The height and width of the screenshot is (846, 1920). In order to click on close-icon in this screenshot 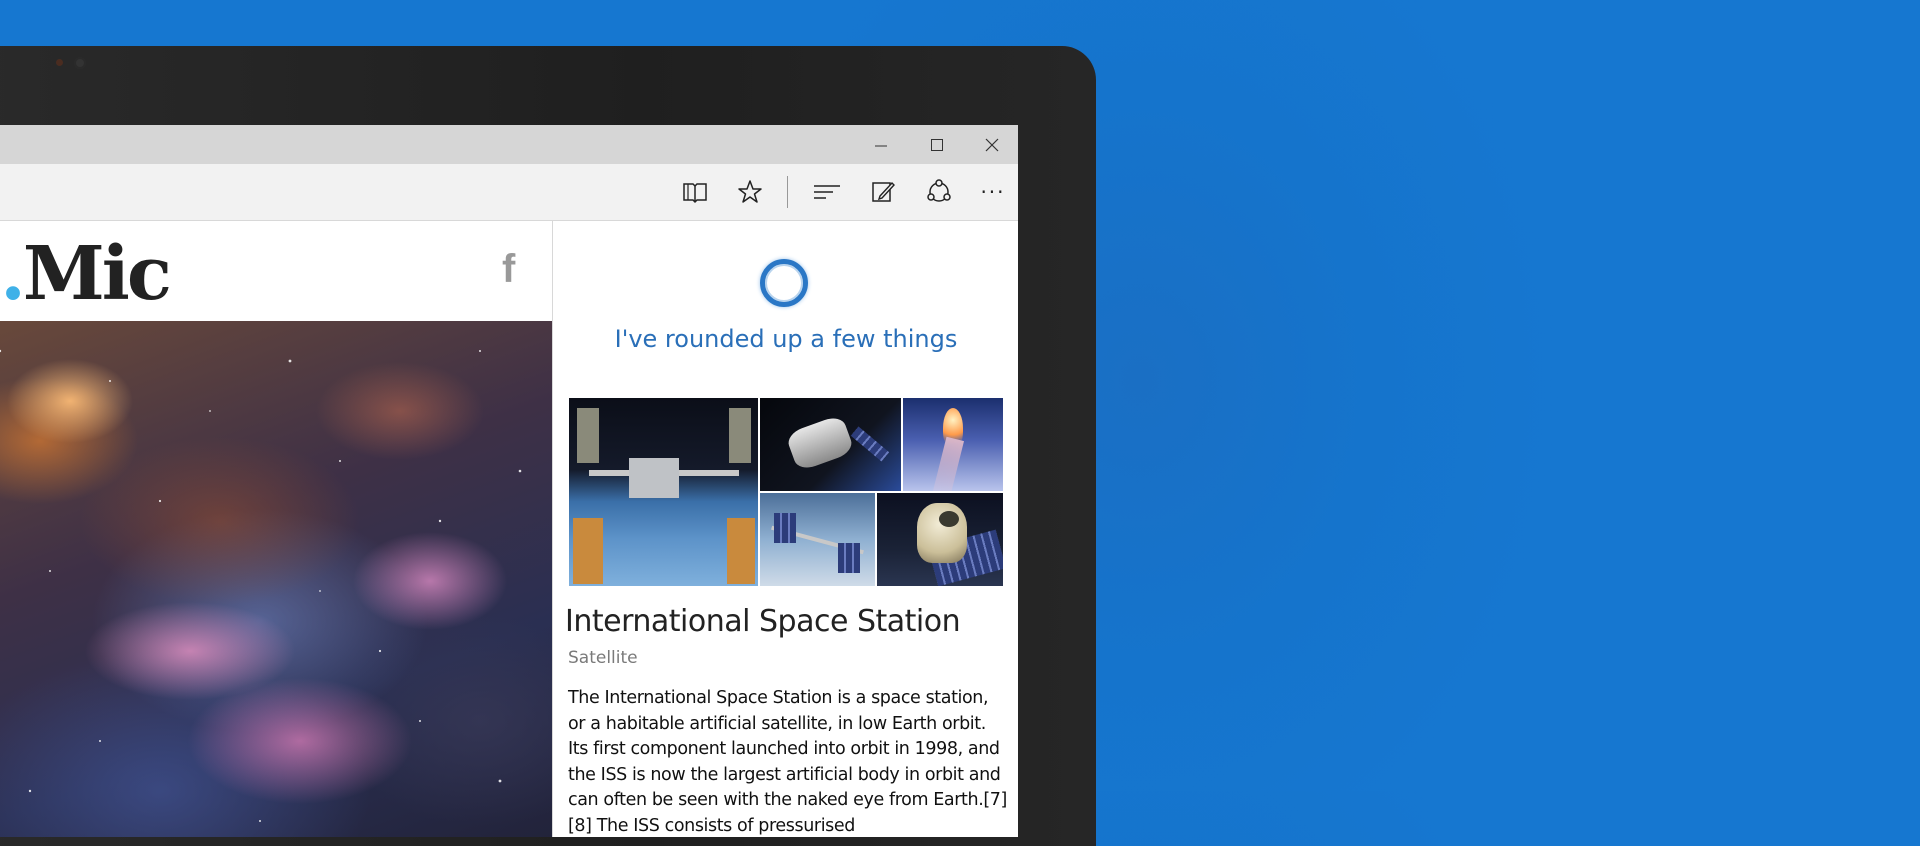, I will do `click(992, 144)`.